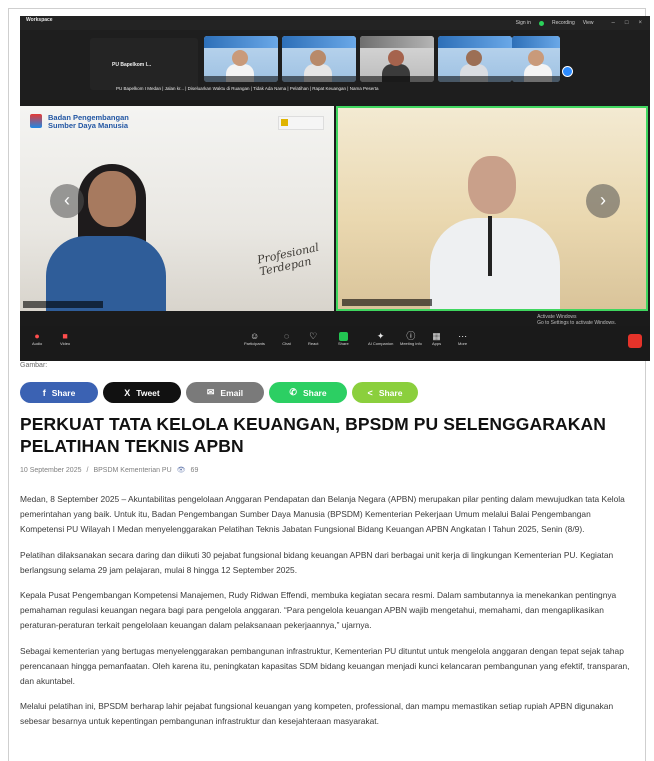 This screenshot has height=761, width=654. Describe the element at coordinates (181, 470) in the screenshot. I see `views-icon: 👁` at that location.